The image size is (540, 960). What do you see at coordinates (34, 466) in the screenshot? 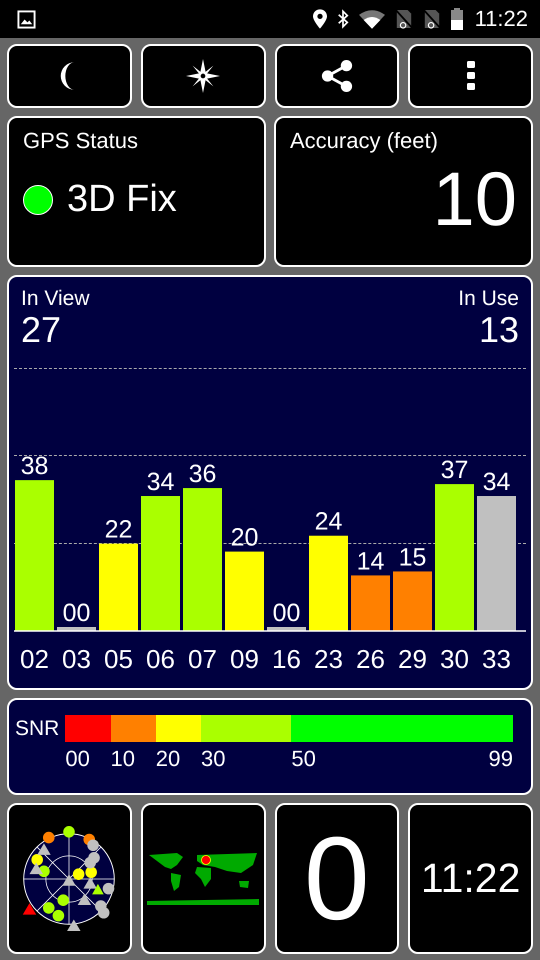
I see `bar-value-label: 38` at bounding box center [34, 466].